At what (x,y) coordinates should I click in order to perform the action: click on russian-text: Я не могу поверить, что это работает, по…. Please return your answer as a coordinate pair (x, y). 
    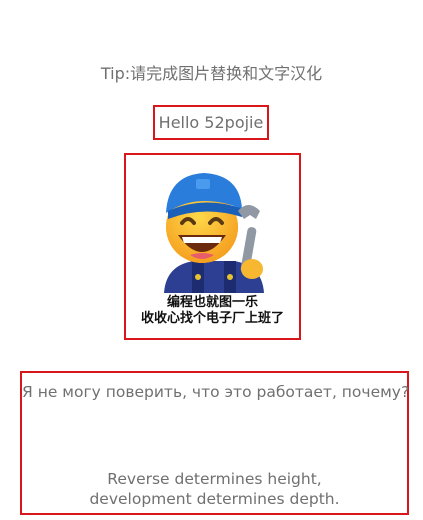
    Looking at the image, I should click on (216, 392).